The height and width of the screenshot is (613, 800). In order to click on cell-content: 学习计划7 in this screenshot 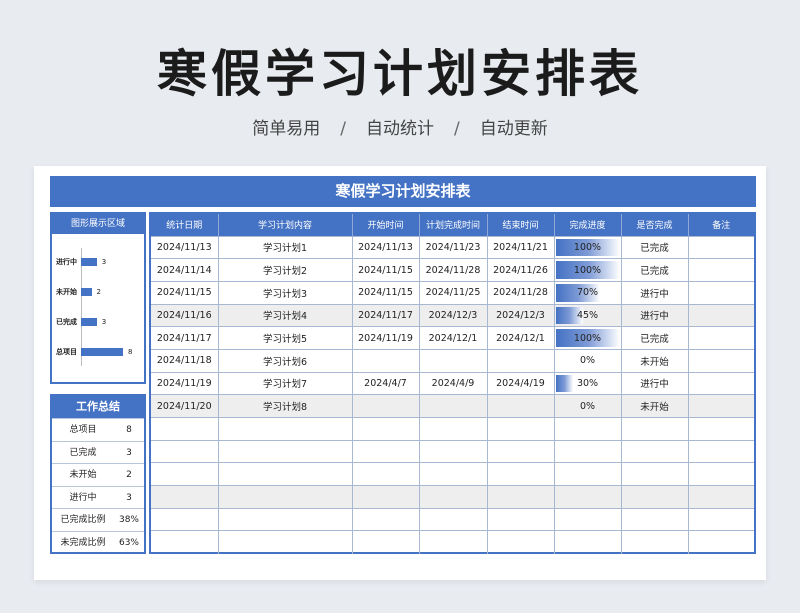, I will do `click(285, 383)`.